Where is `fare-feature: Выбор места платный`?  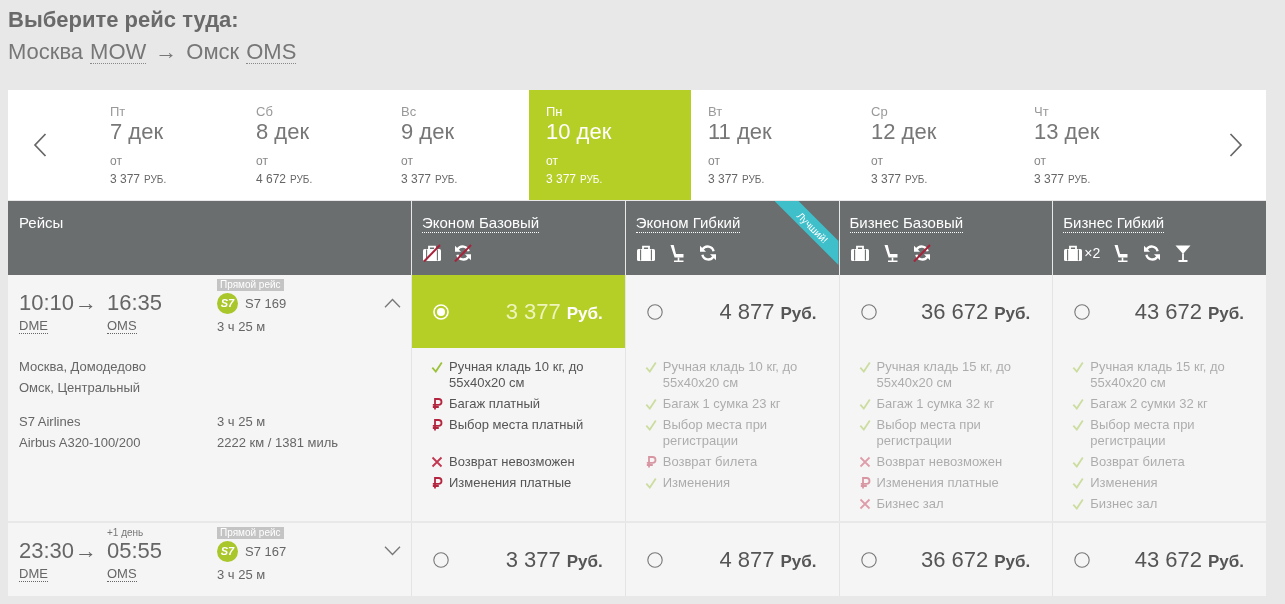 fare-feature: Выбор места платный is located at coordinates (516, 425).